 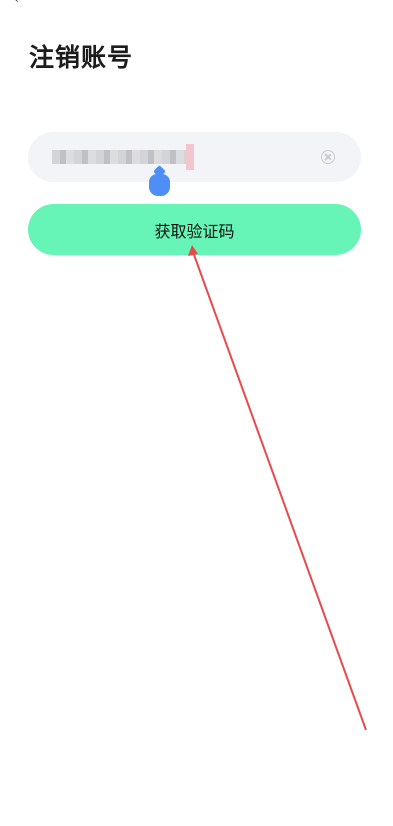 What do you see at coordinates (328, 157) in the screenshot?
I see `clear-icon` at bounding box center [328, 157].